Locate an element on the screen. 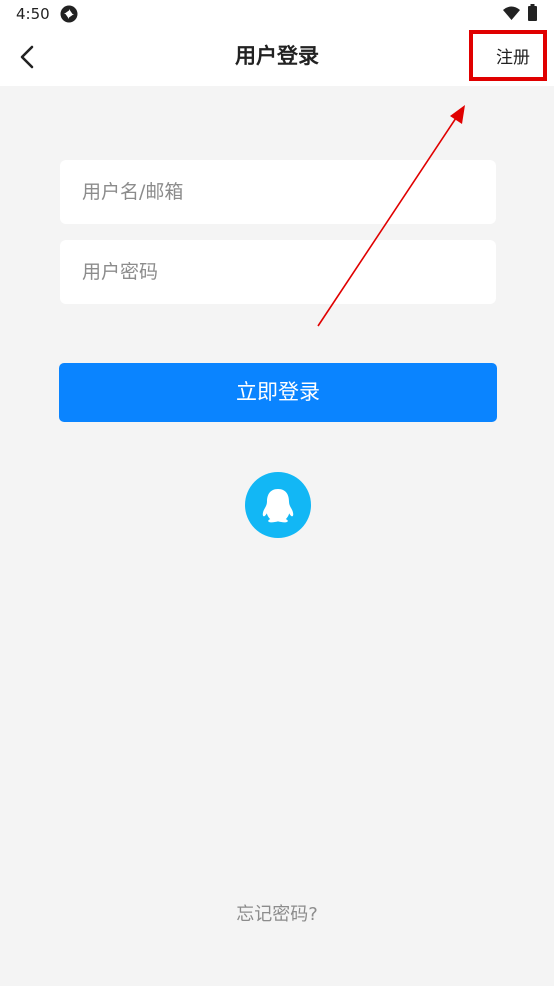  status-bar: 4:50 is located at coordinates (277, 15).